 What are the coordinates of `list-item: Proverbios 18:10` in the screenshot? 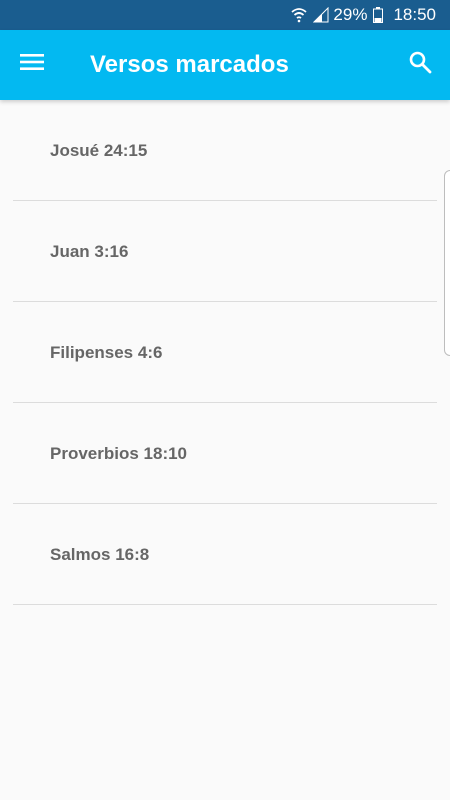 It's located at (225, 453).